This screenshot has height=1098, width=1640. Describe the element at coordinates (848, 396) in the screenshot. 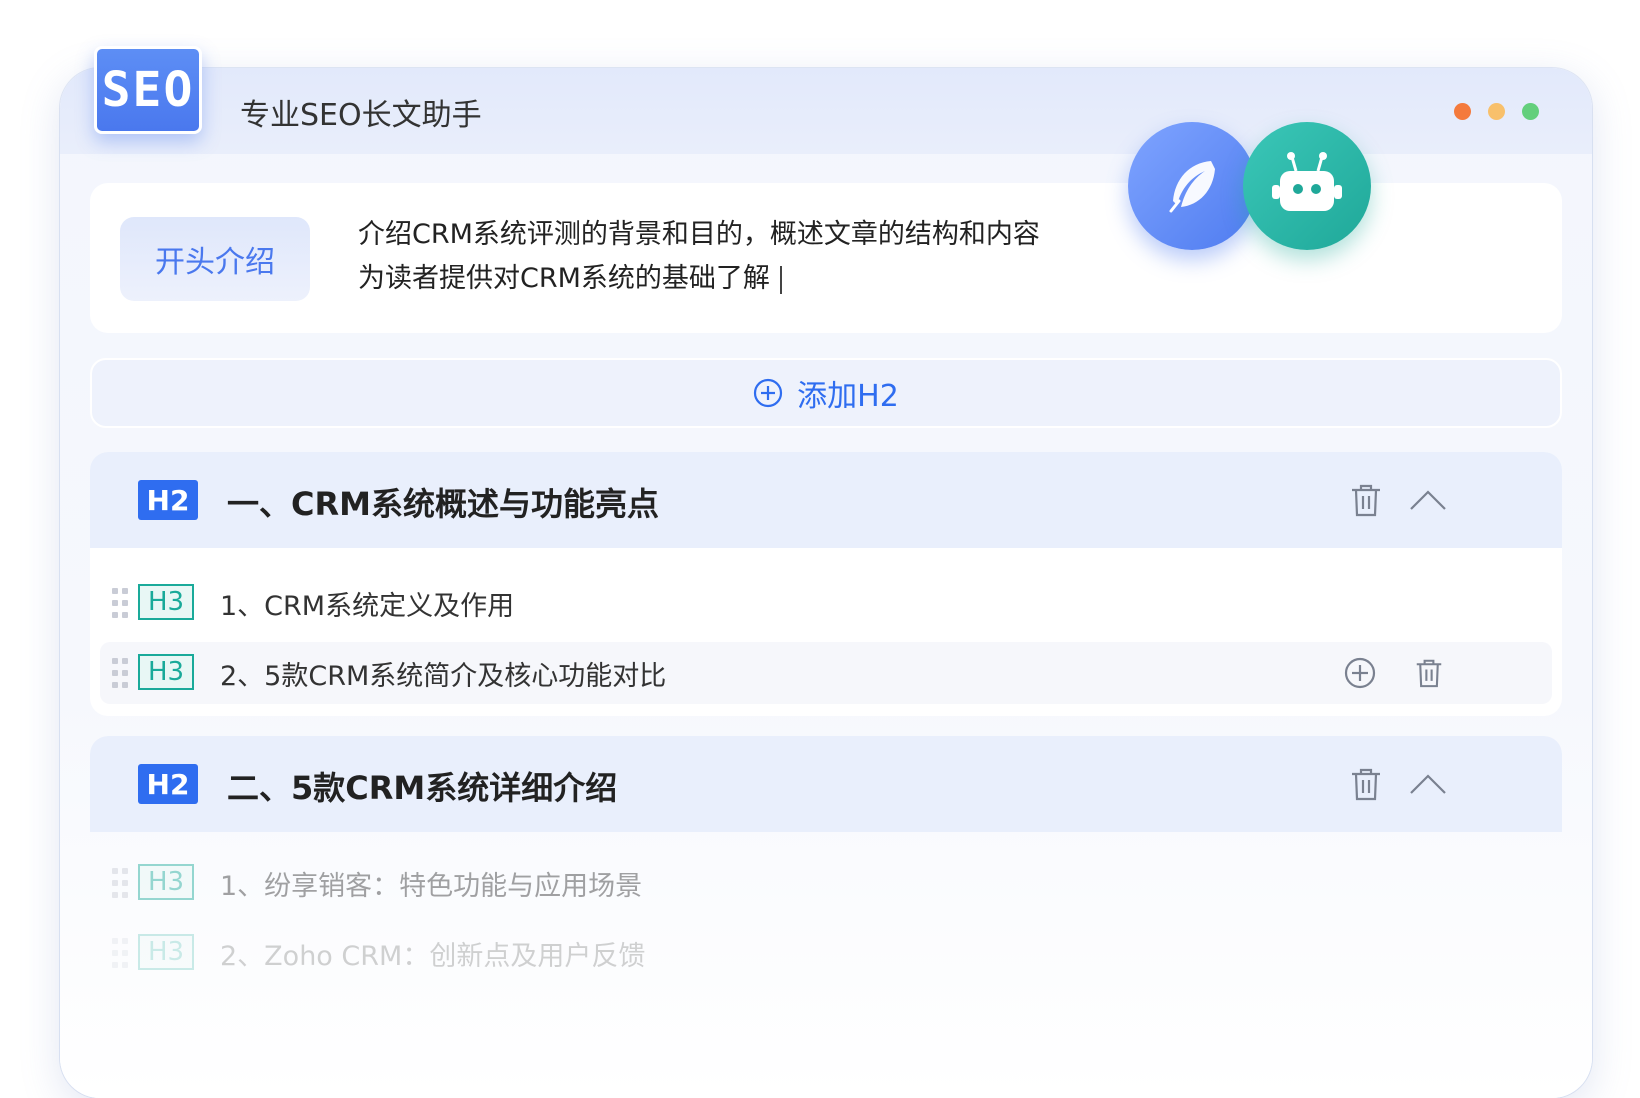

I see `add-h2-label: 添加H2` at that location.